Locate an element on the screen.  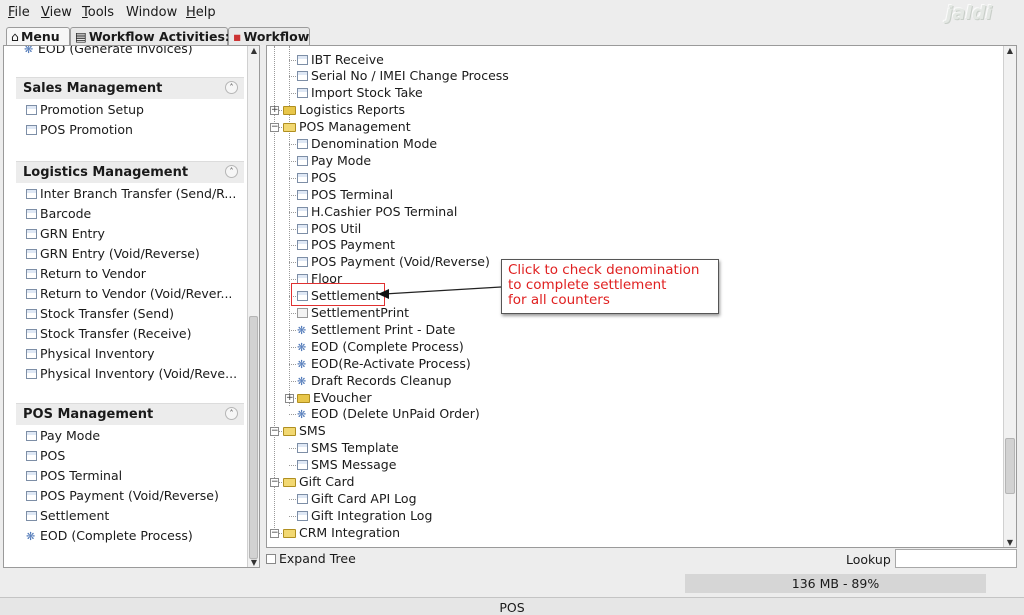
tab-menu: ⌂ Menu is located at coordinates (38, 36).